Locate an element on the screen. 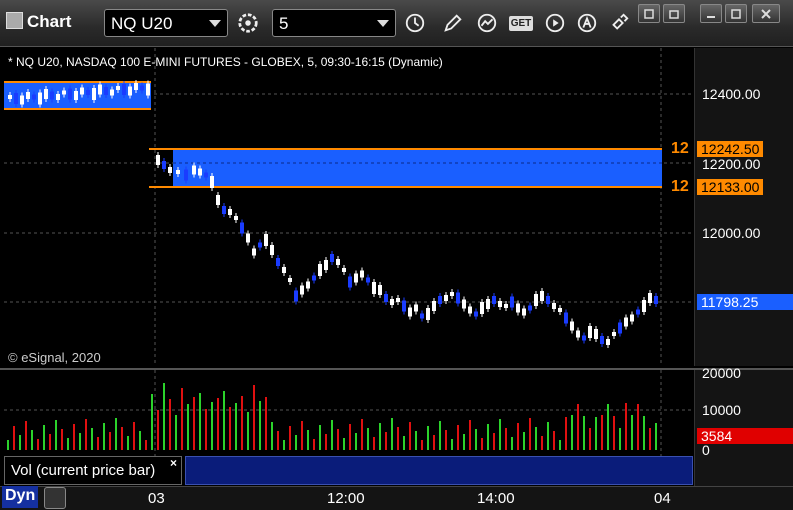 Image resolution: width=793 pixels, height=510 pixels. time-label-03: 03 is located at coordinates (156, 498).